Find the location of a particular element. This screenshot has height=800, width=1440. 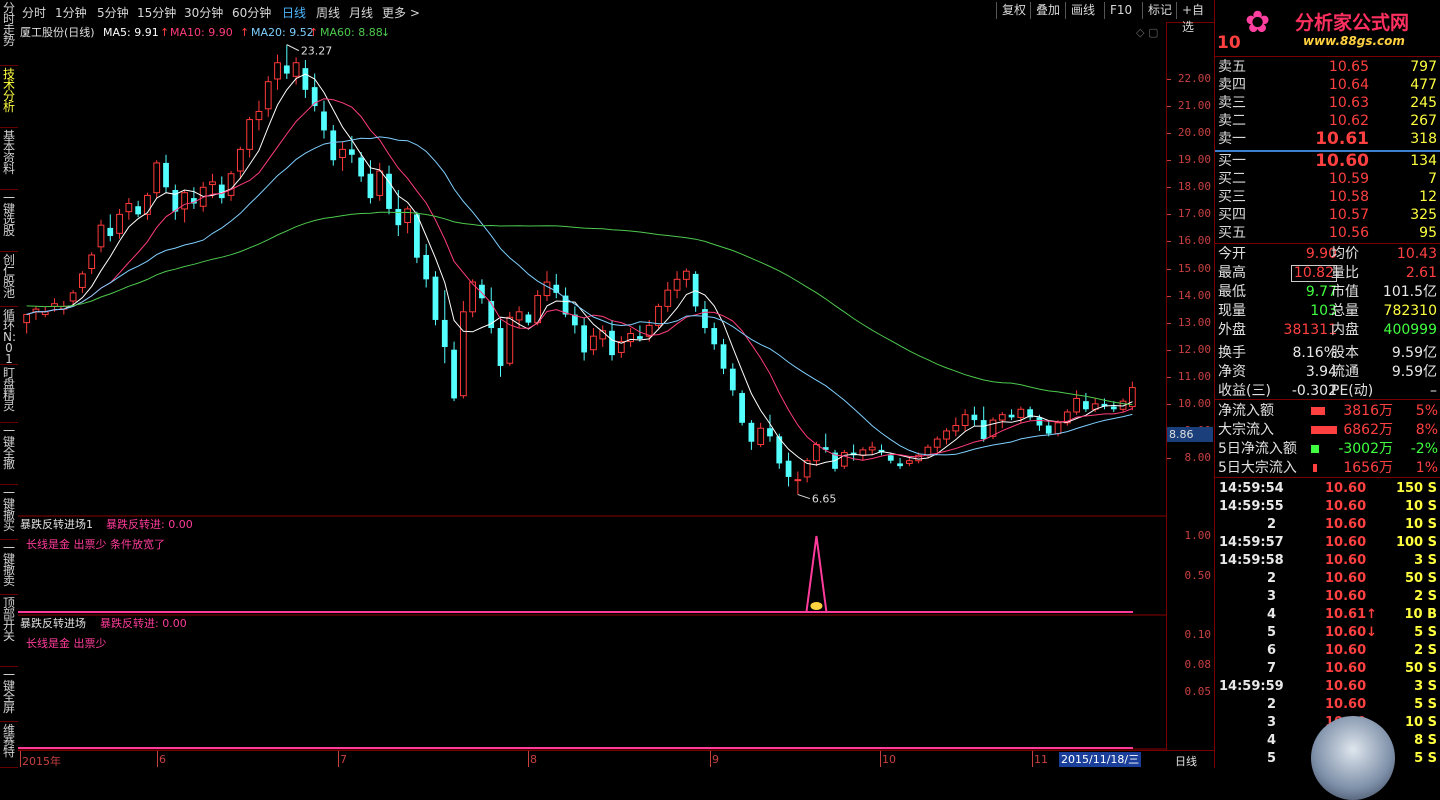

period-tab-3: 15分钟 is located at coordinates (156, 12).